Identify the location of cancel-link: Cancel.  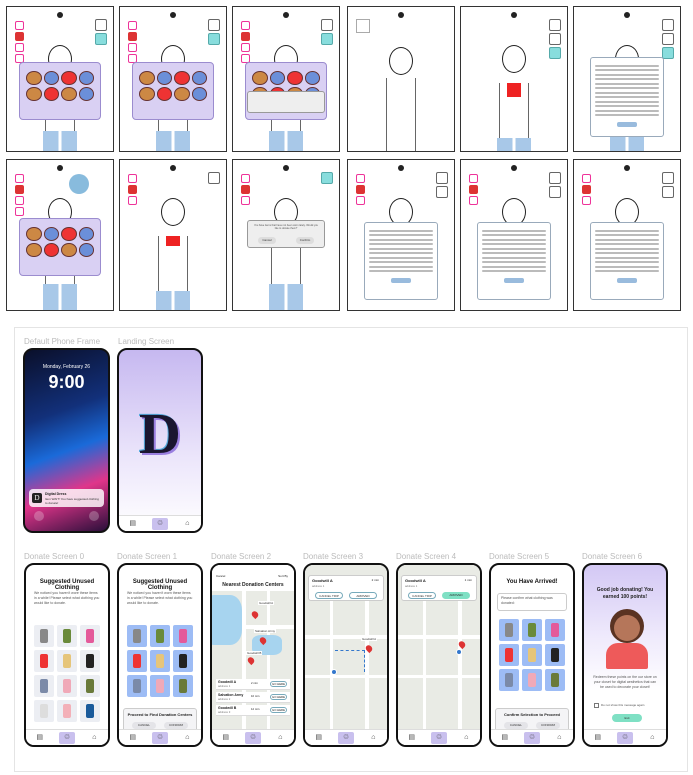
(220, 576).